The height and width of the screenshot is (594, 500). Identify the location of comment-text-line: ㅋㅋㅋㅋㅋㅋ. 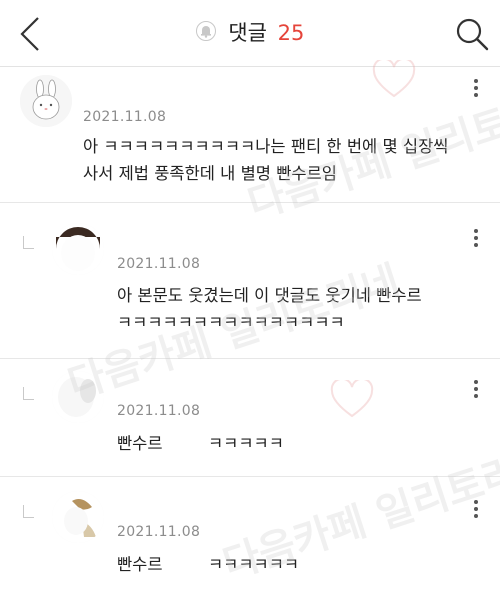
(254, 564).